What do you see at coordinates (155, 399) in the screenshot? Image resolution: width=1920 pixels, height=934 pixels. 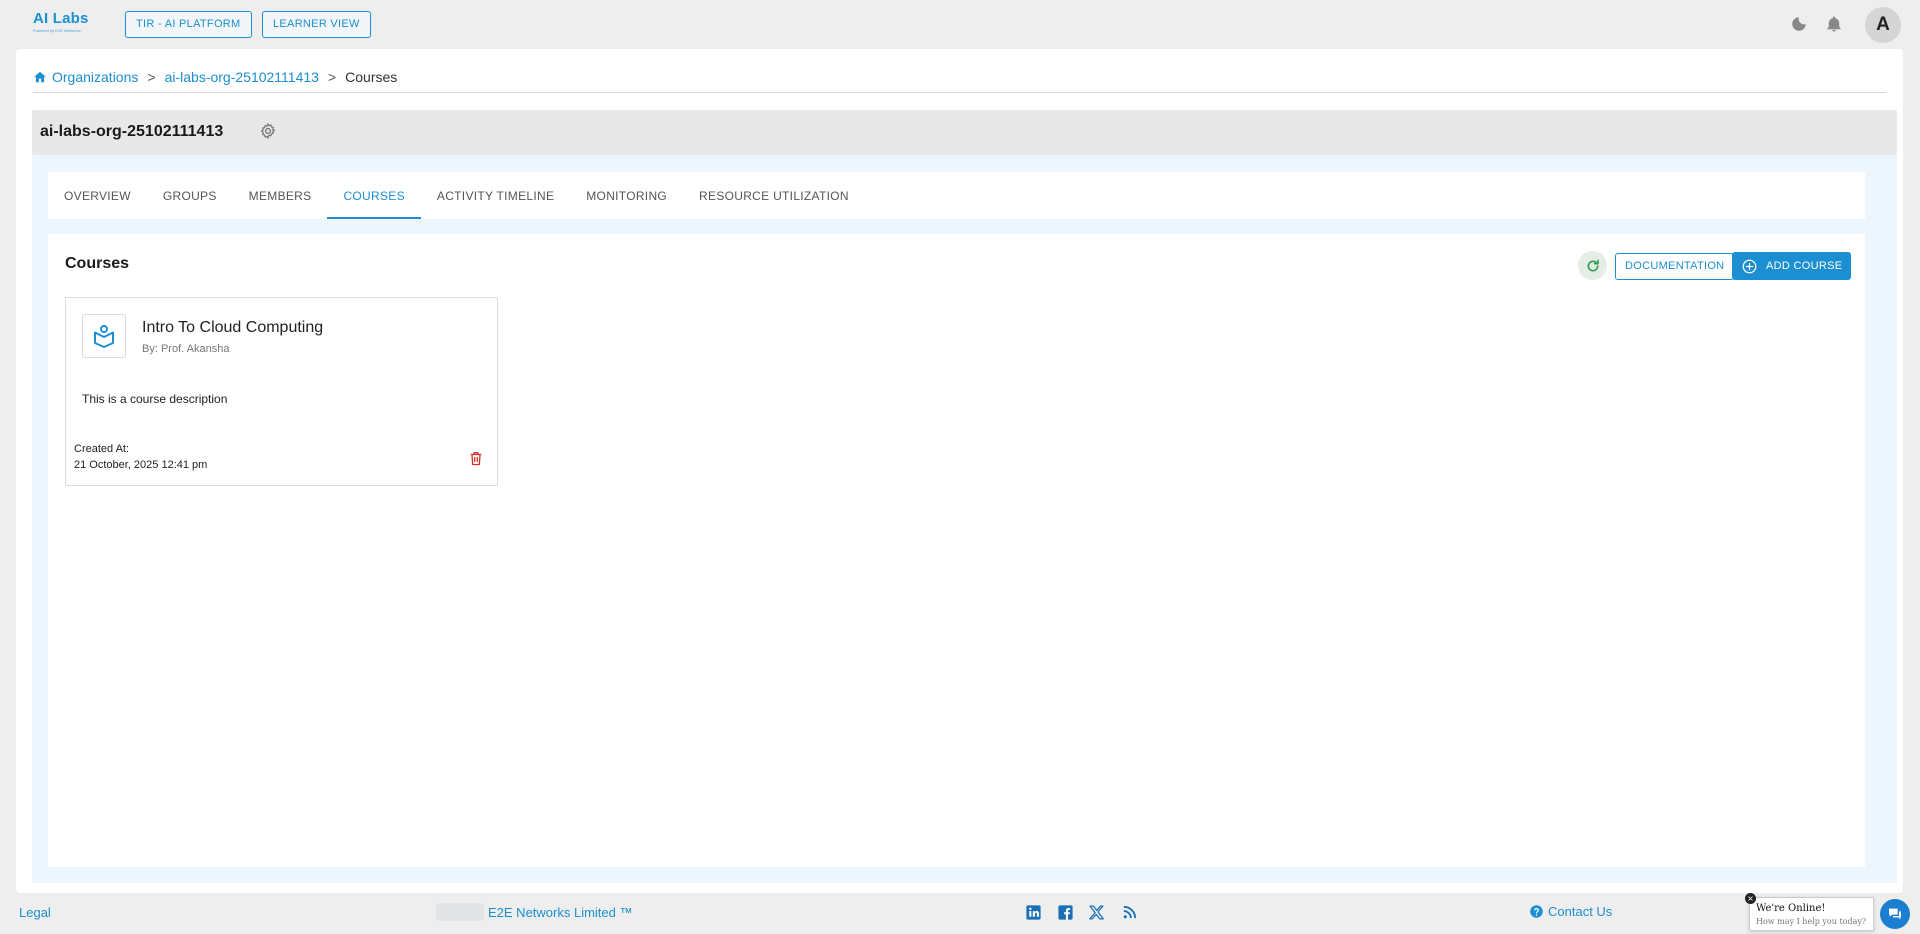 I see `course-description: This is a course description` at bounding box center [155, 399].